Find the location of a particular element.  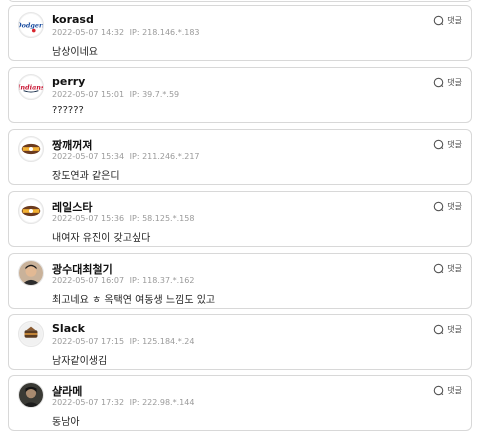

comment-author: 광수대최철기 is located at coordinates (82, 269).